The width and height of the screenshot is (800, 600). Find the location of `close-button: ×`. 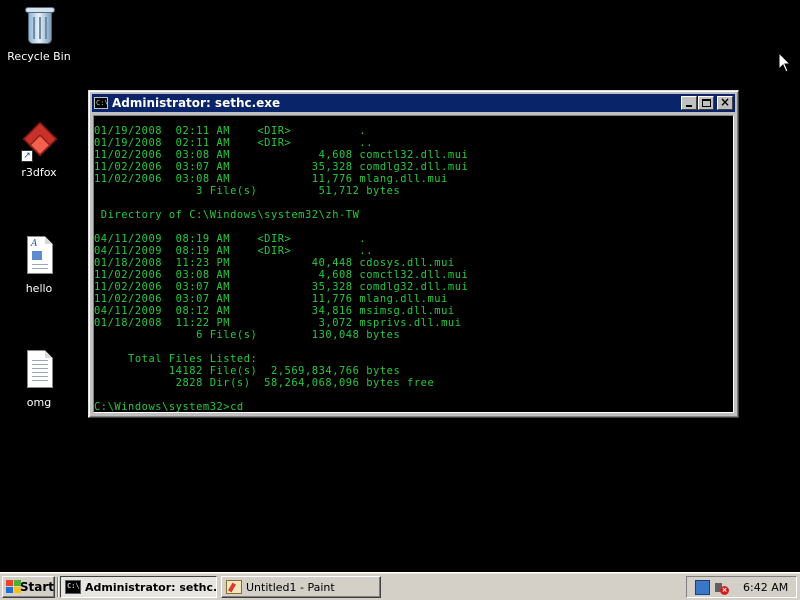

close-button: × is located at coordinates (725, 102).